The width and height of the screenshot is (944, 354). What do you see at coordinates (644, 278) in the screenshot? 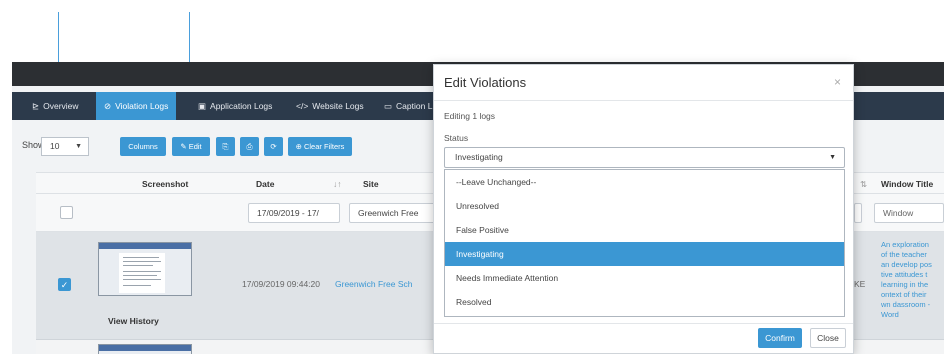
I see `status-option: Needs Immediate Attention` at bounding box center [644, 278].